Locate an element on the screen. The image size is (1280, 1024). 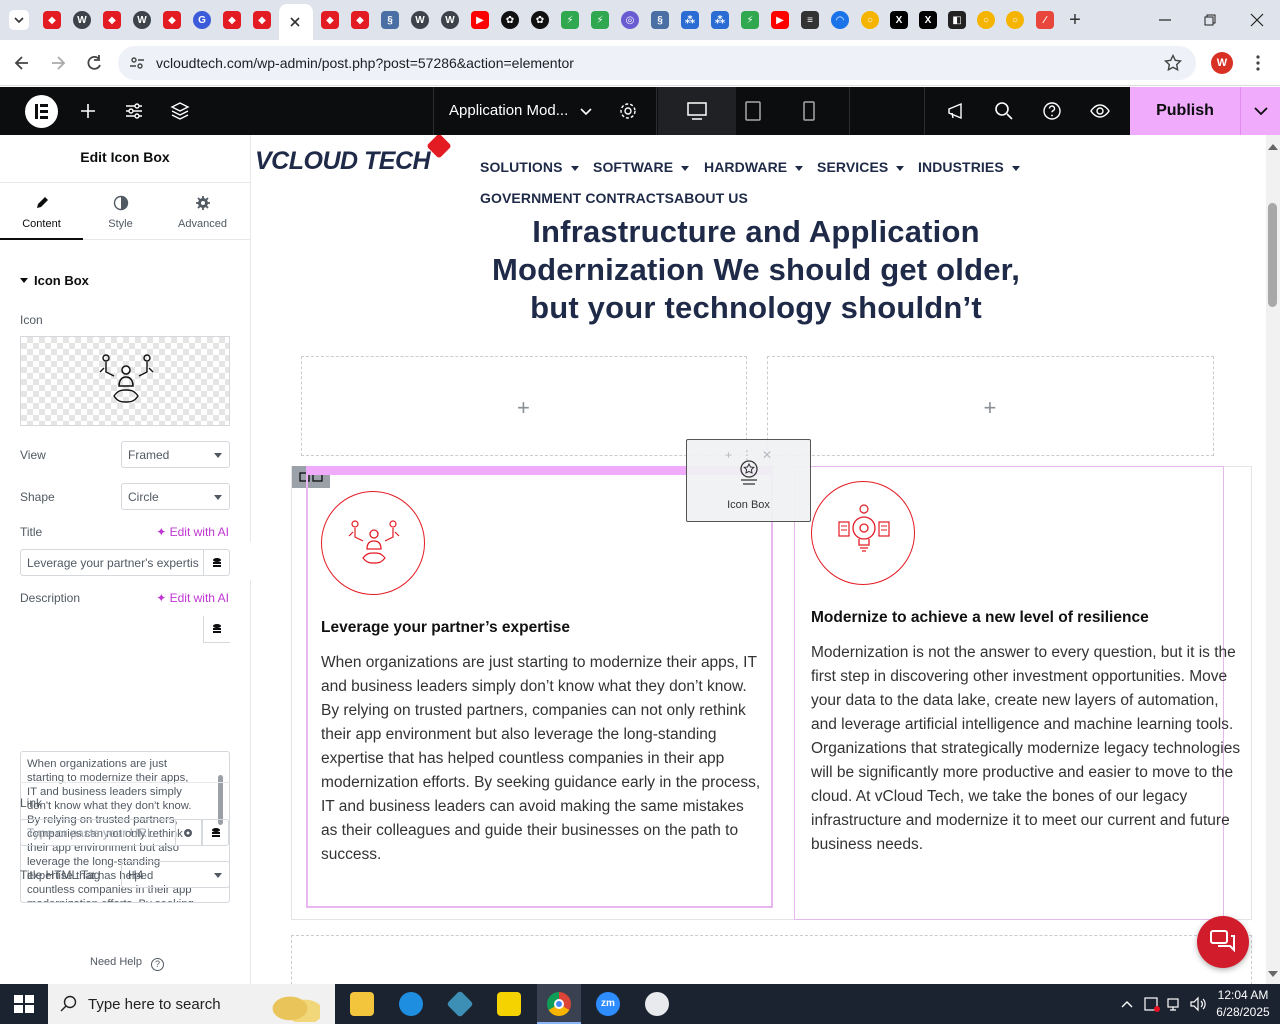
browser-menu-icon is located at coordinates (1258, 63).